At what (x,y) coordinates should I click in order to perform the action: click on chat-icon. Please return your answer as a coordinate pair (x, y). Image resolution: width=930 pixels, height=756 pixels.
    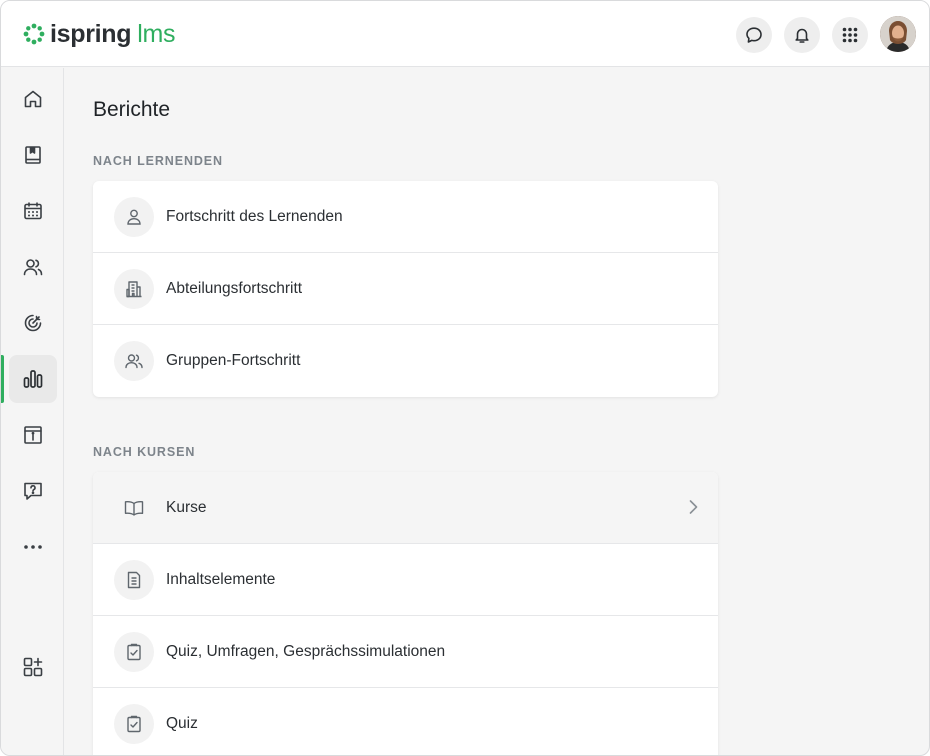
    Looking at the image, I should click on (754, 35).